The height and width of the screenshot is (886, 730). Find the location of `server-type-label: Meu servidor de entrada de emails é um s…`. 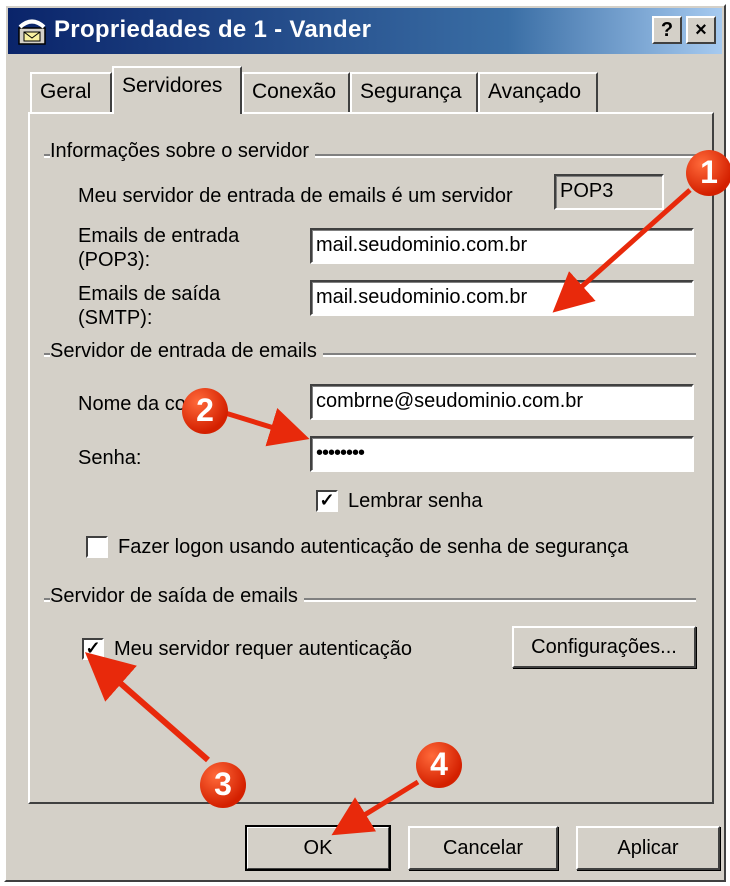

server-type-label: Meu servidor de entrada de emails é um s… is located at coordinates (295, 196).